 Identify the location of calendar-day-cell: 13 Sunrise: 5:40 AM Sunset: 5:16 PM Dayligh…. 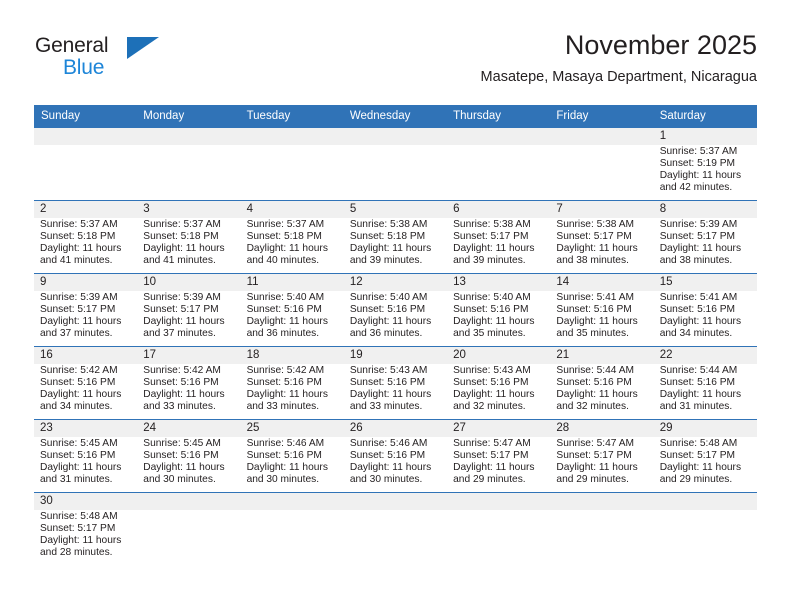
(499, 310).